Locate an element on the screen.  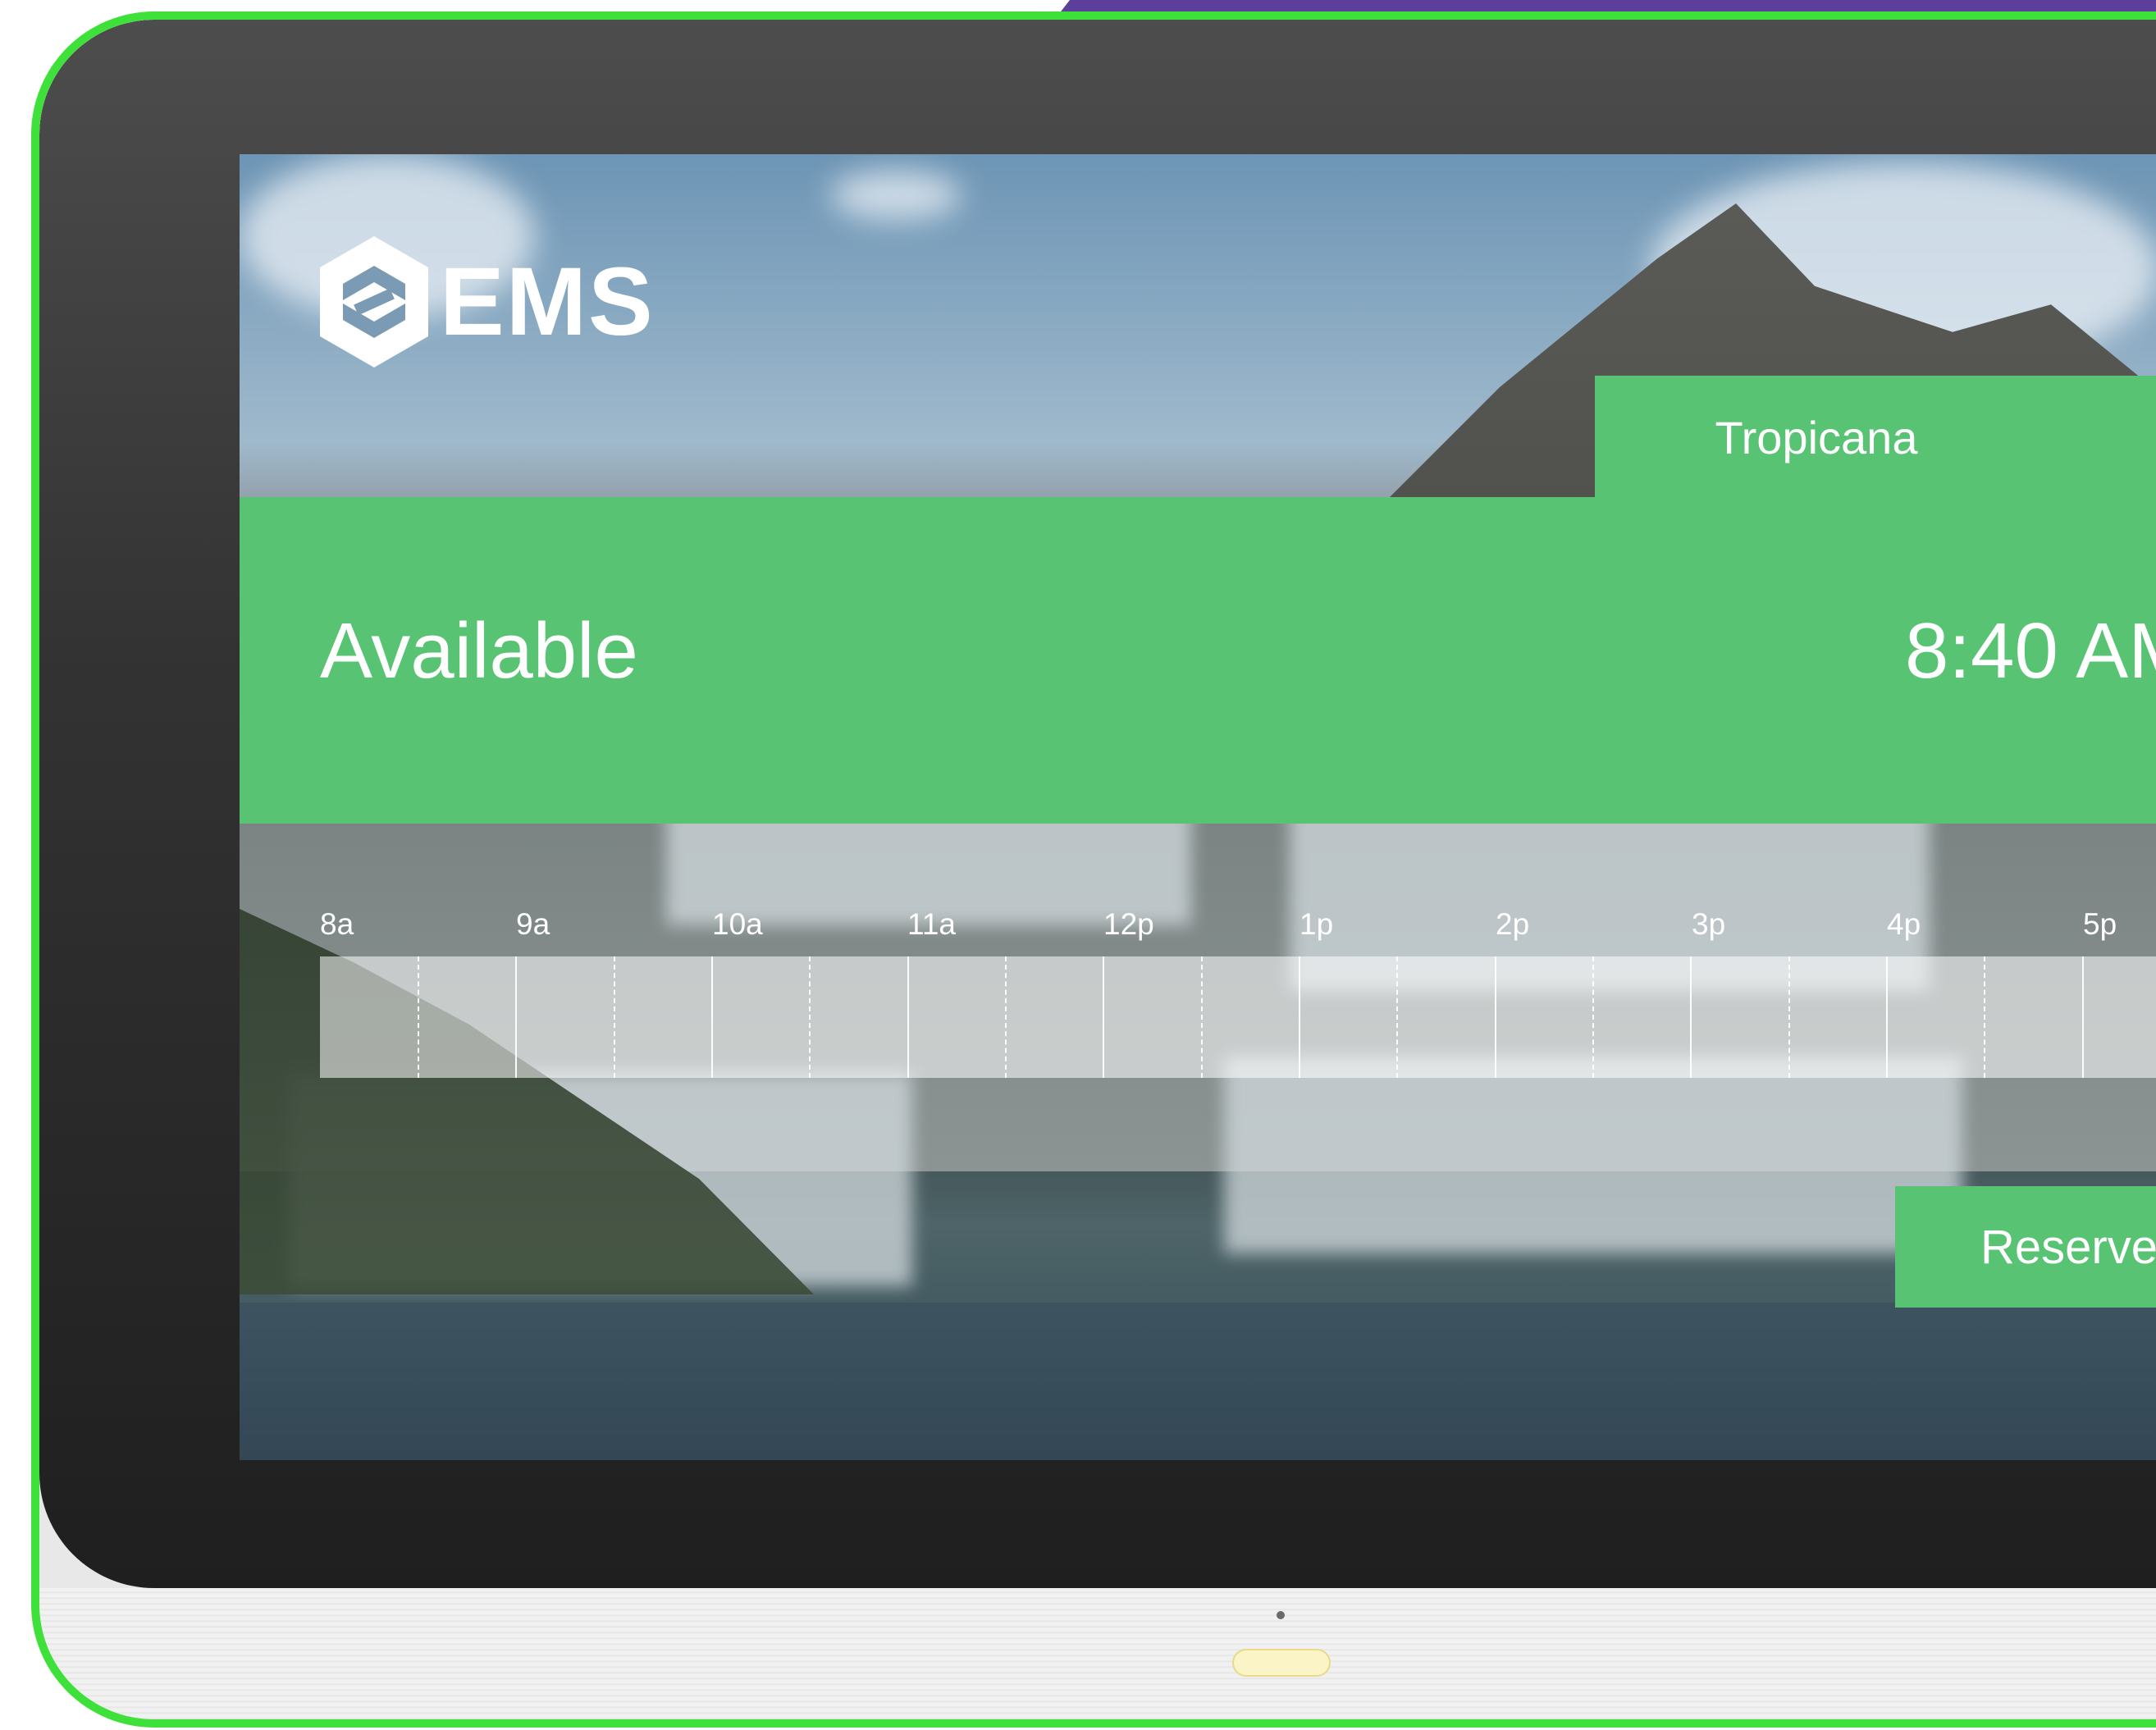
timeline-hour-labels: 8a 9a 10a 11a 12p 1p 2p 3p 4p 5p is located at coordinates (1238, 928).